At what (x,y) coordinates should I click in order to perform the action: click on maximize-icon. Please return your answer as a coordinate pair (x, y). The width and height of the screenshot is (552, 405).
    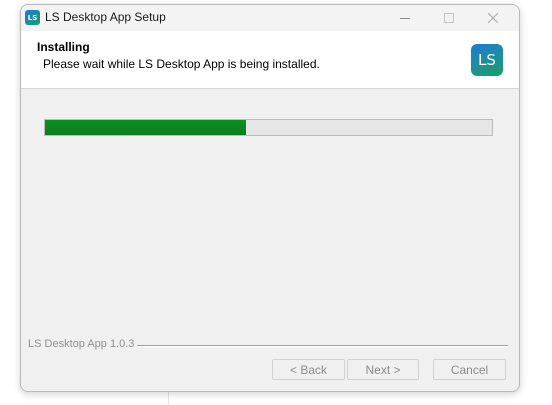
    Looking at the image, I should click on (449, 18).